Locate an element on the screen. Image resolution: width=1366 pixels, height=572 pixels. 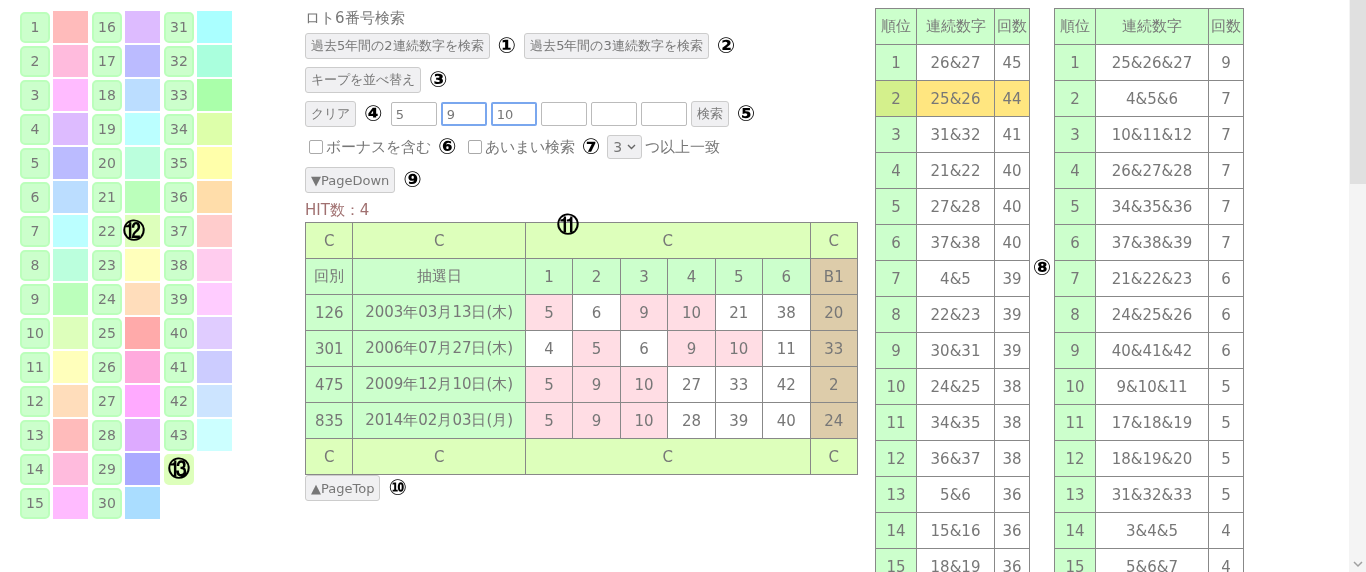
number-field: 10 is located at coordinates (513, 114).